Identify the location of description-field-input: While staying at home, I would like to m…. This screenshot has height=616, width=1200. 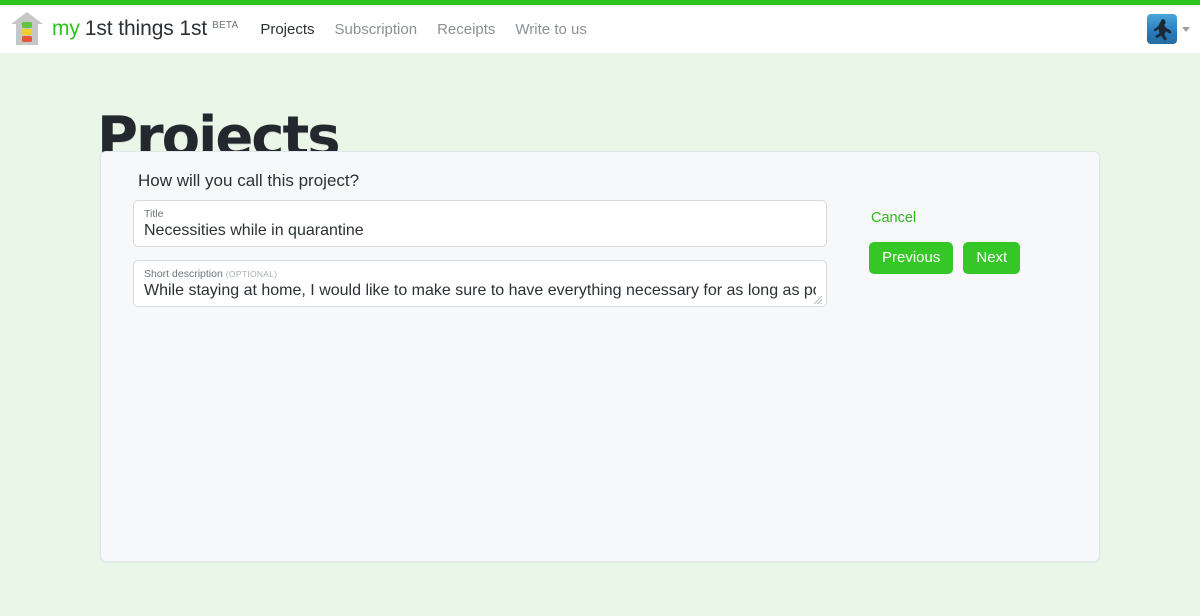
(480, 290).